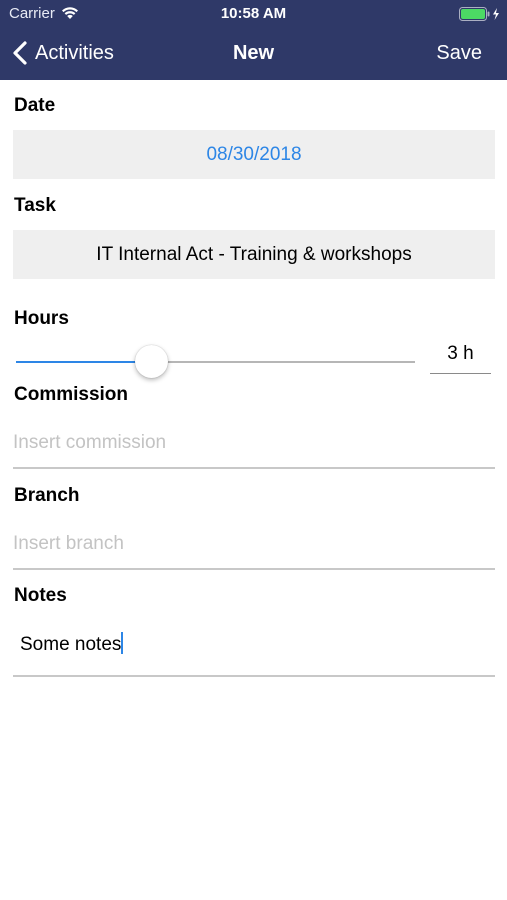 This screenshot has height=900, width=507. I want to click on hours-slider-track, so click(283, 362).